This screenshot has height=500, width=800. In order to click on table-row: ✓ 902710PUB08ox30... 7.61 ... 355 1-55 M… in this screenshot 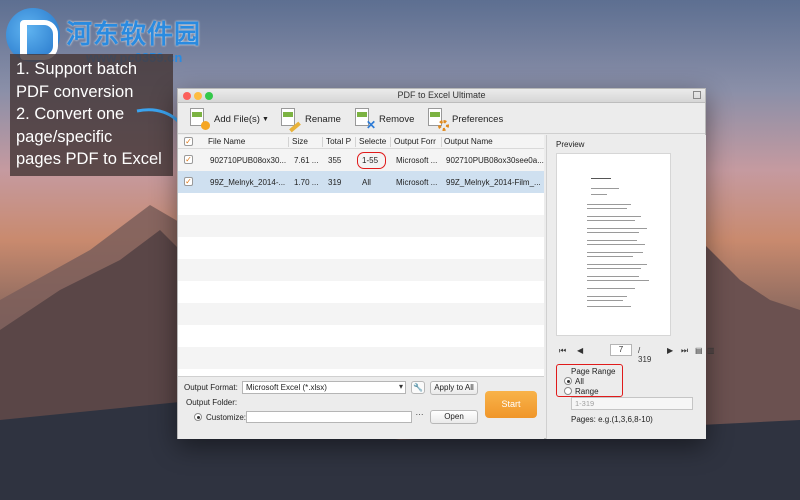, I will do `click(361, 160)`.